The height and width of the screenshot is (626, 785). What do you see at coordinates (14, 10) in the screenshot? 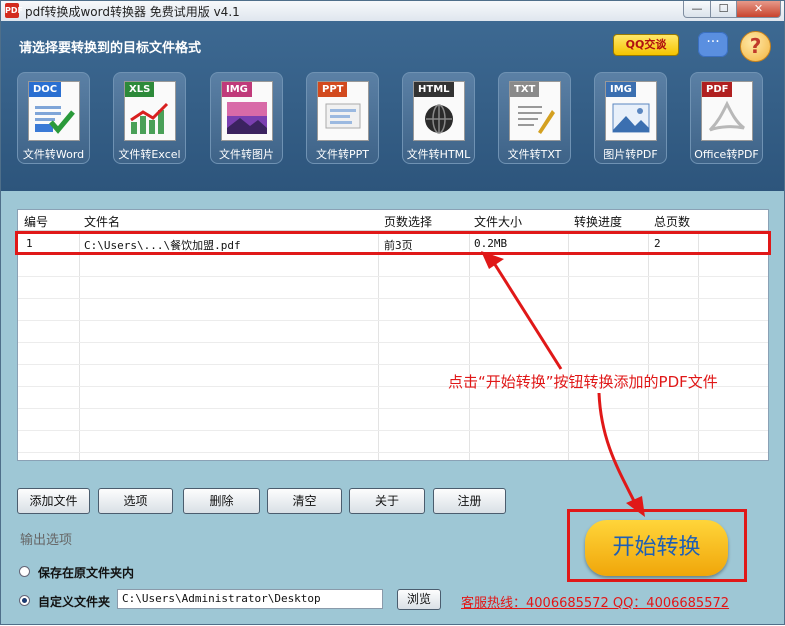
I see `app-icon: PDF` at bounding box center [14, 10].